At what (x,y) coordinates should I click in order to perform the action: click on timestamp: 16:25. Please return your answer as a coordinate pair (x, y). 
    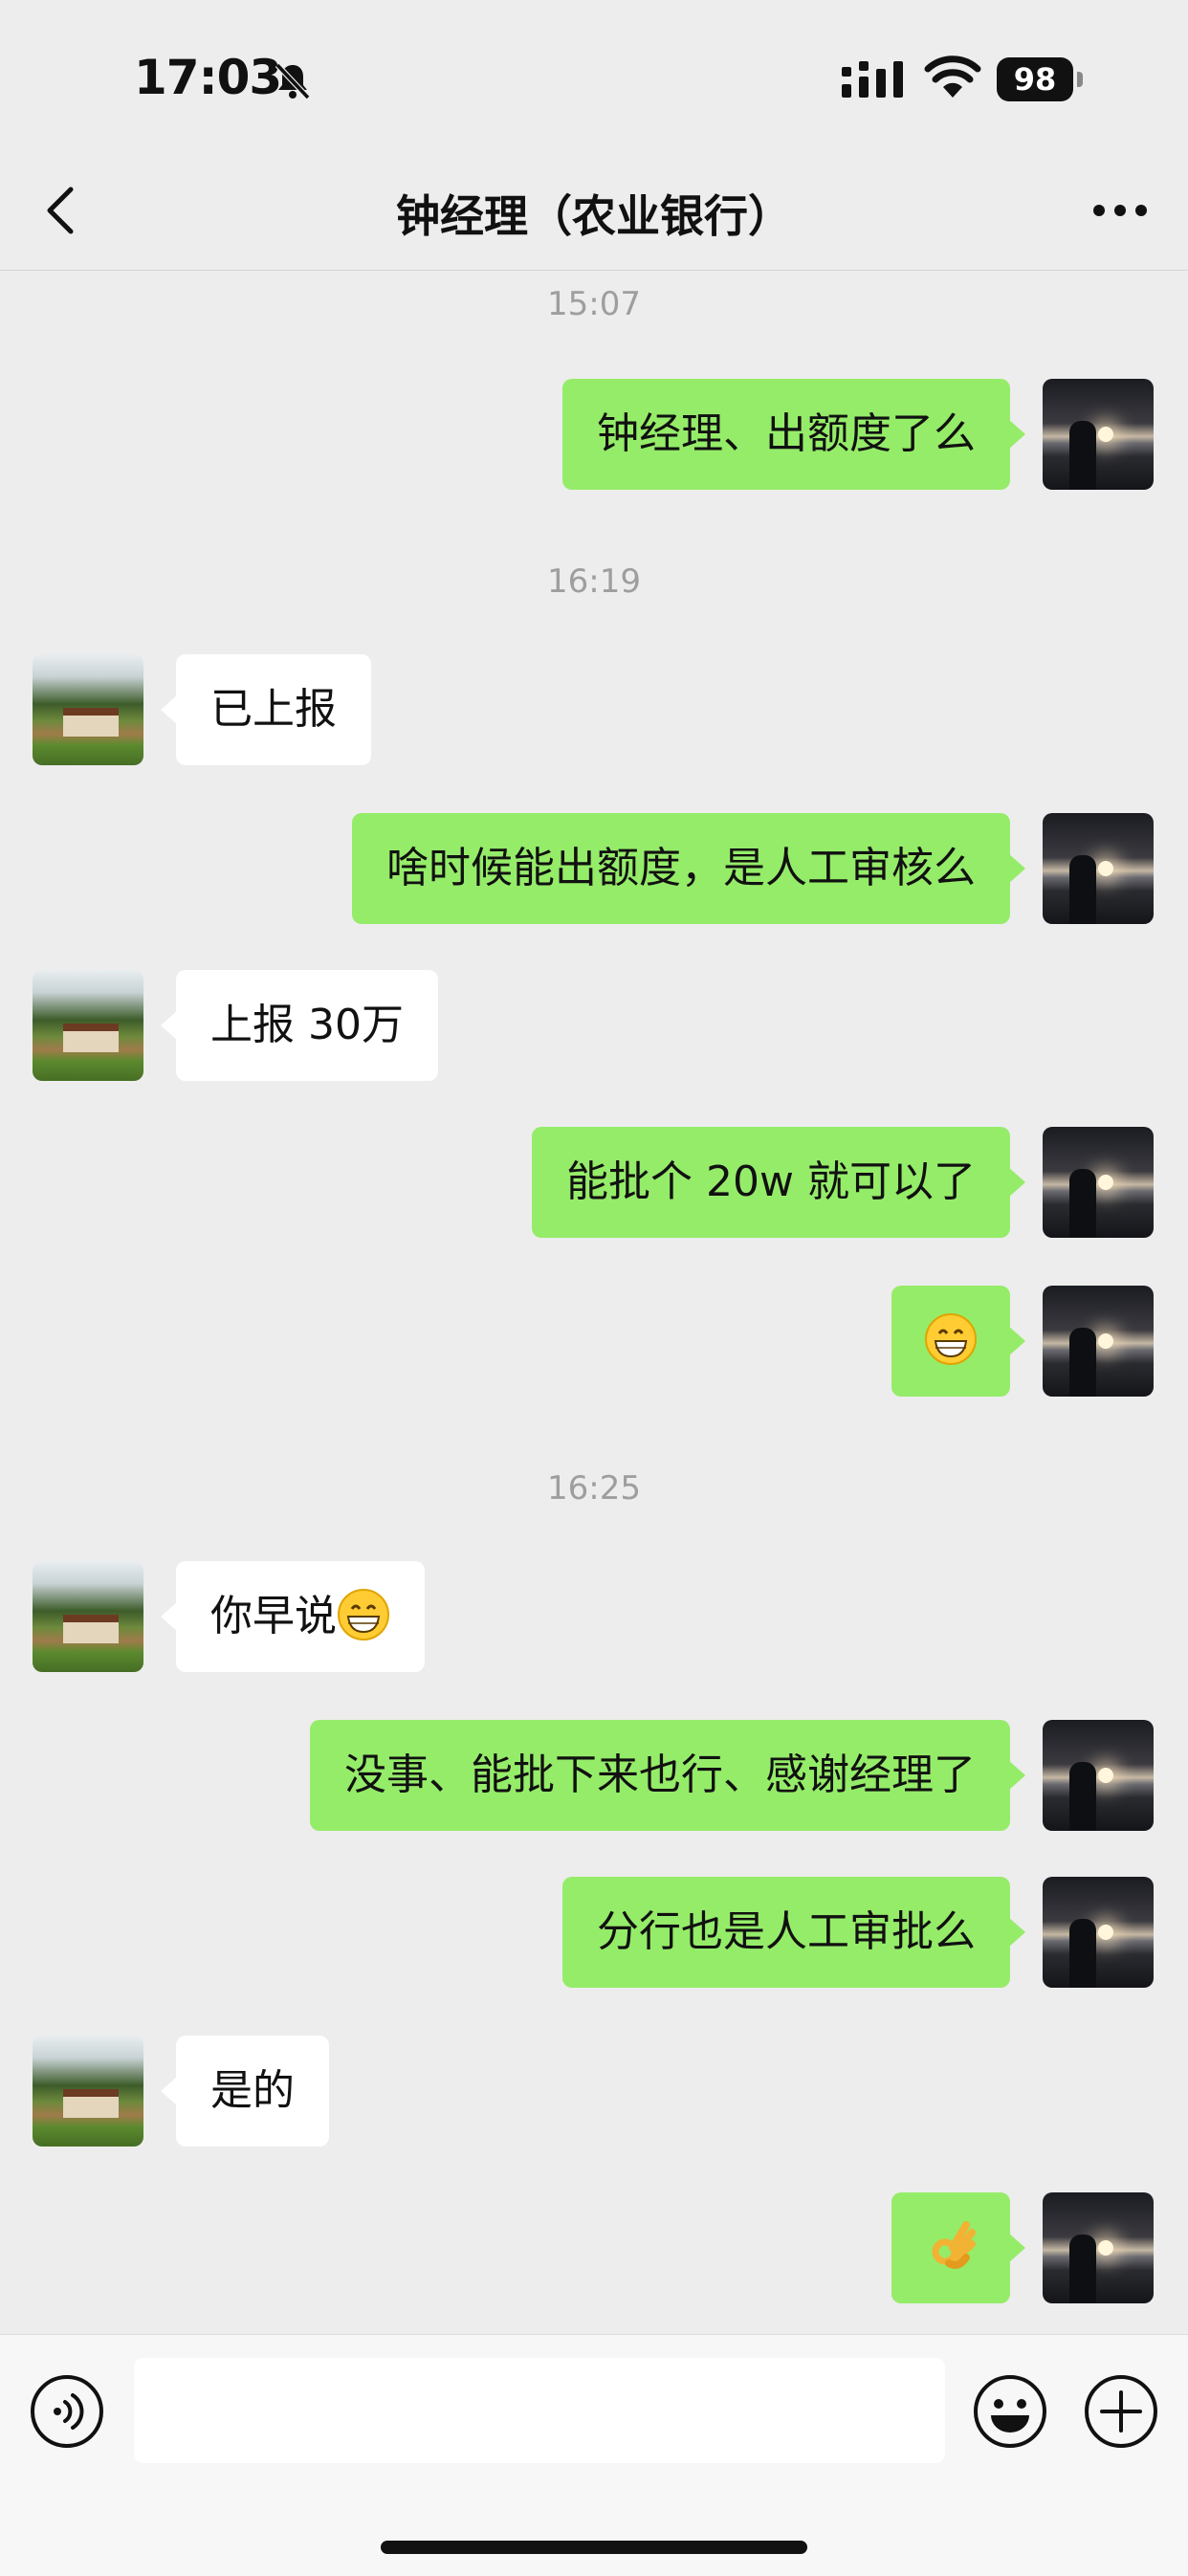
    Looking at the image, I should click on (594, 1488).